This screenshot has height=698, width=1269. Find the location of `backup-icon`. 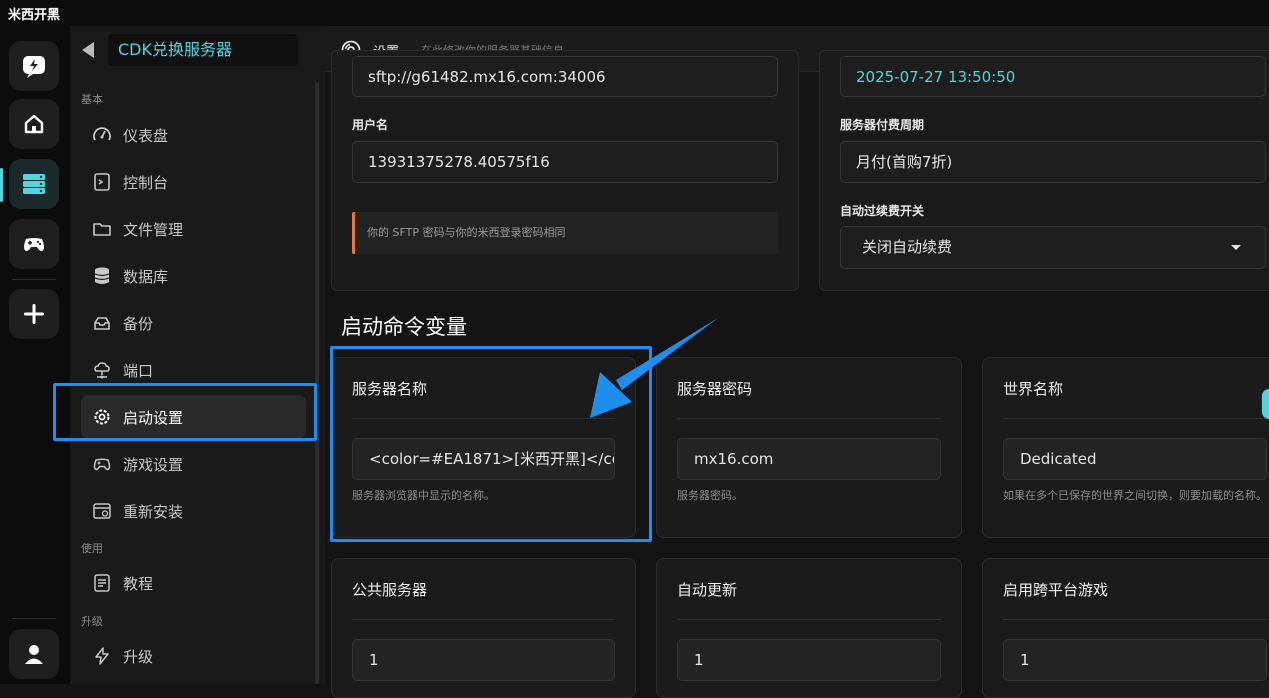

backup-icon is located at coordinates (102, 323).